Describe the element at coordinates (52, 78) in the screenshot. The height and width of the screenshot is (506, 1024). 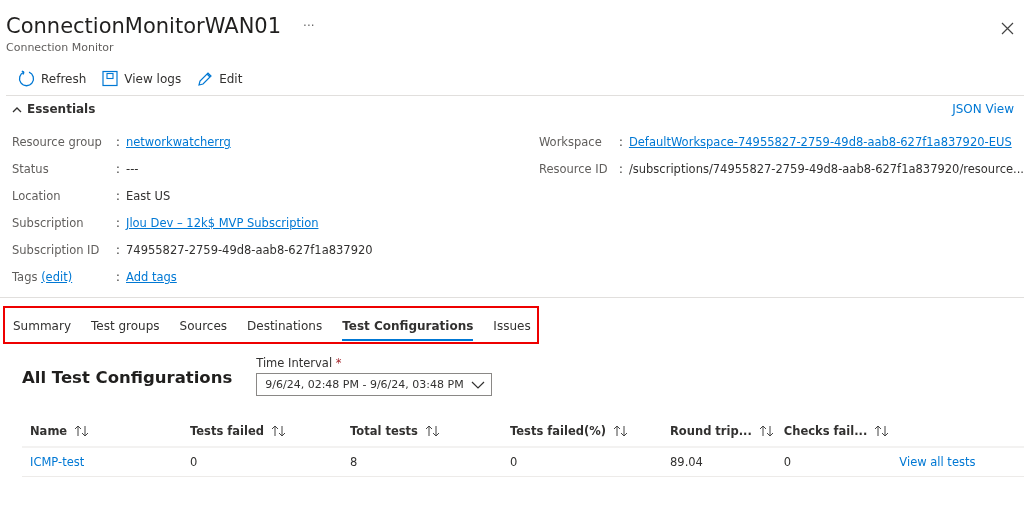
I see `refresh-button: Refresh` at that location.